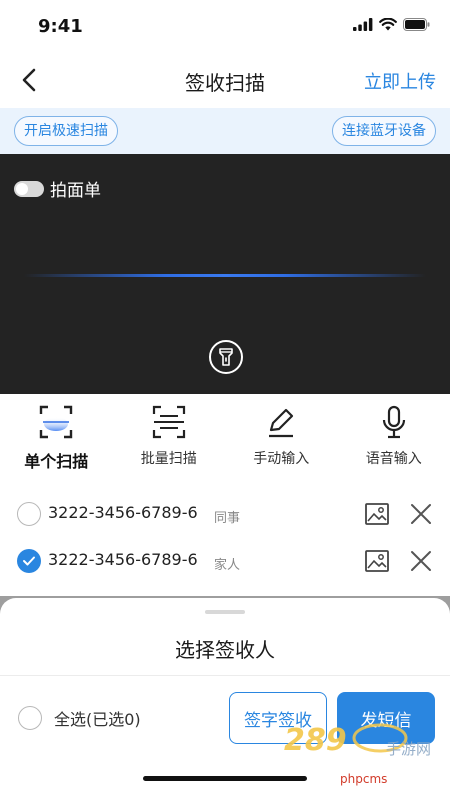  I want to click on scan-line, so click(225, 275).